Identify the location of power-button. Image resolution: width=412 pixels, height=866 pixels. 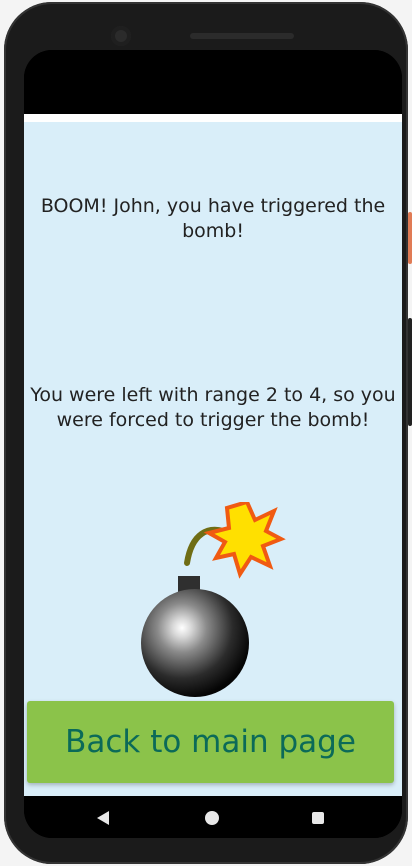
(410, 238).